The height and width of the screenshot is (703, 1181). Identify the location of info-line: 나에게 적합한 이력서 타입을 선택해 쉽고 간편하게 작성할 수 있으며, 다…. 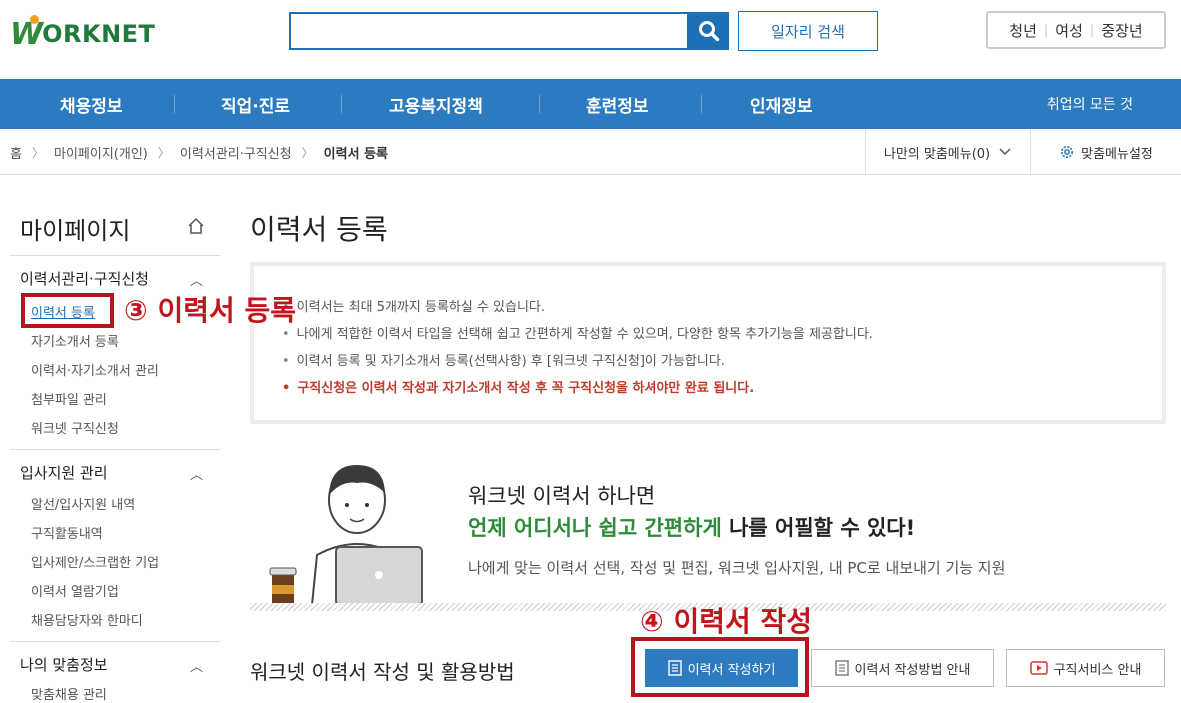
(577, 332).